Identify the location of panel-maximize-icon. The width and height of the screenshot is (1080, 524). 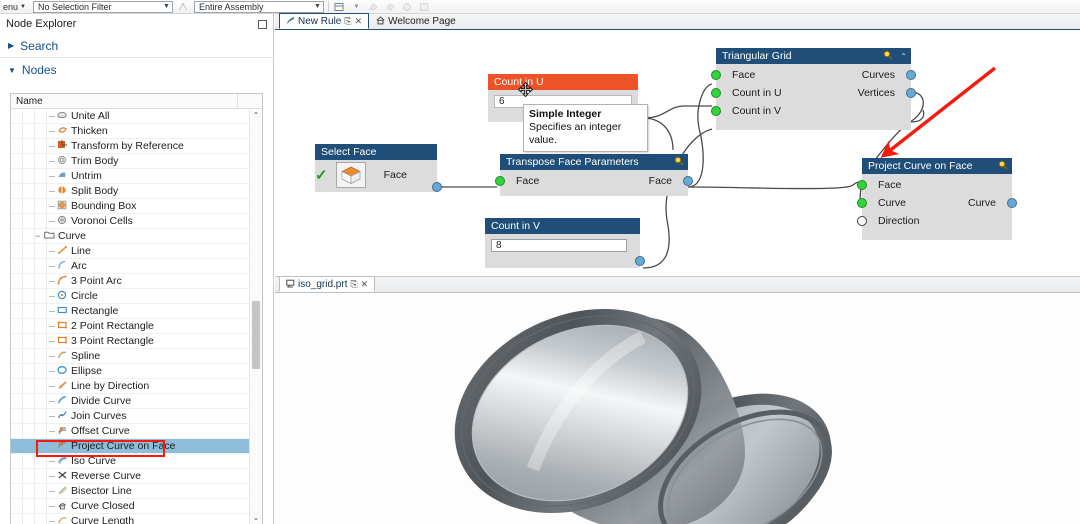
(262, 24).